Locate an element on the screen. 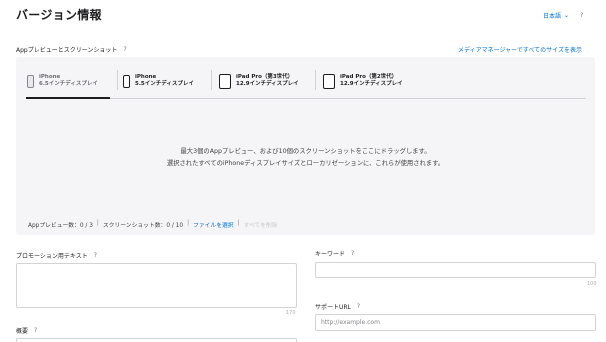  keyword-title: キーワード is located at coordinates (330, 254).